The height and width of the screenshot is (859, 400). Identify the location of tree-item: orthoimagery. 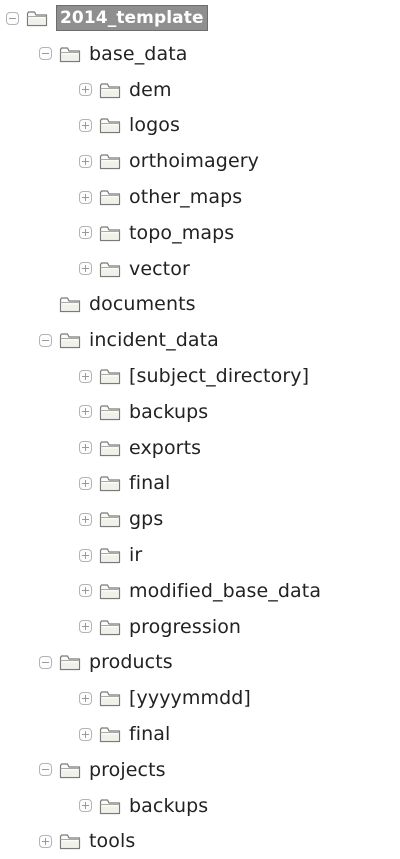
(169, 161).